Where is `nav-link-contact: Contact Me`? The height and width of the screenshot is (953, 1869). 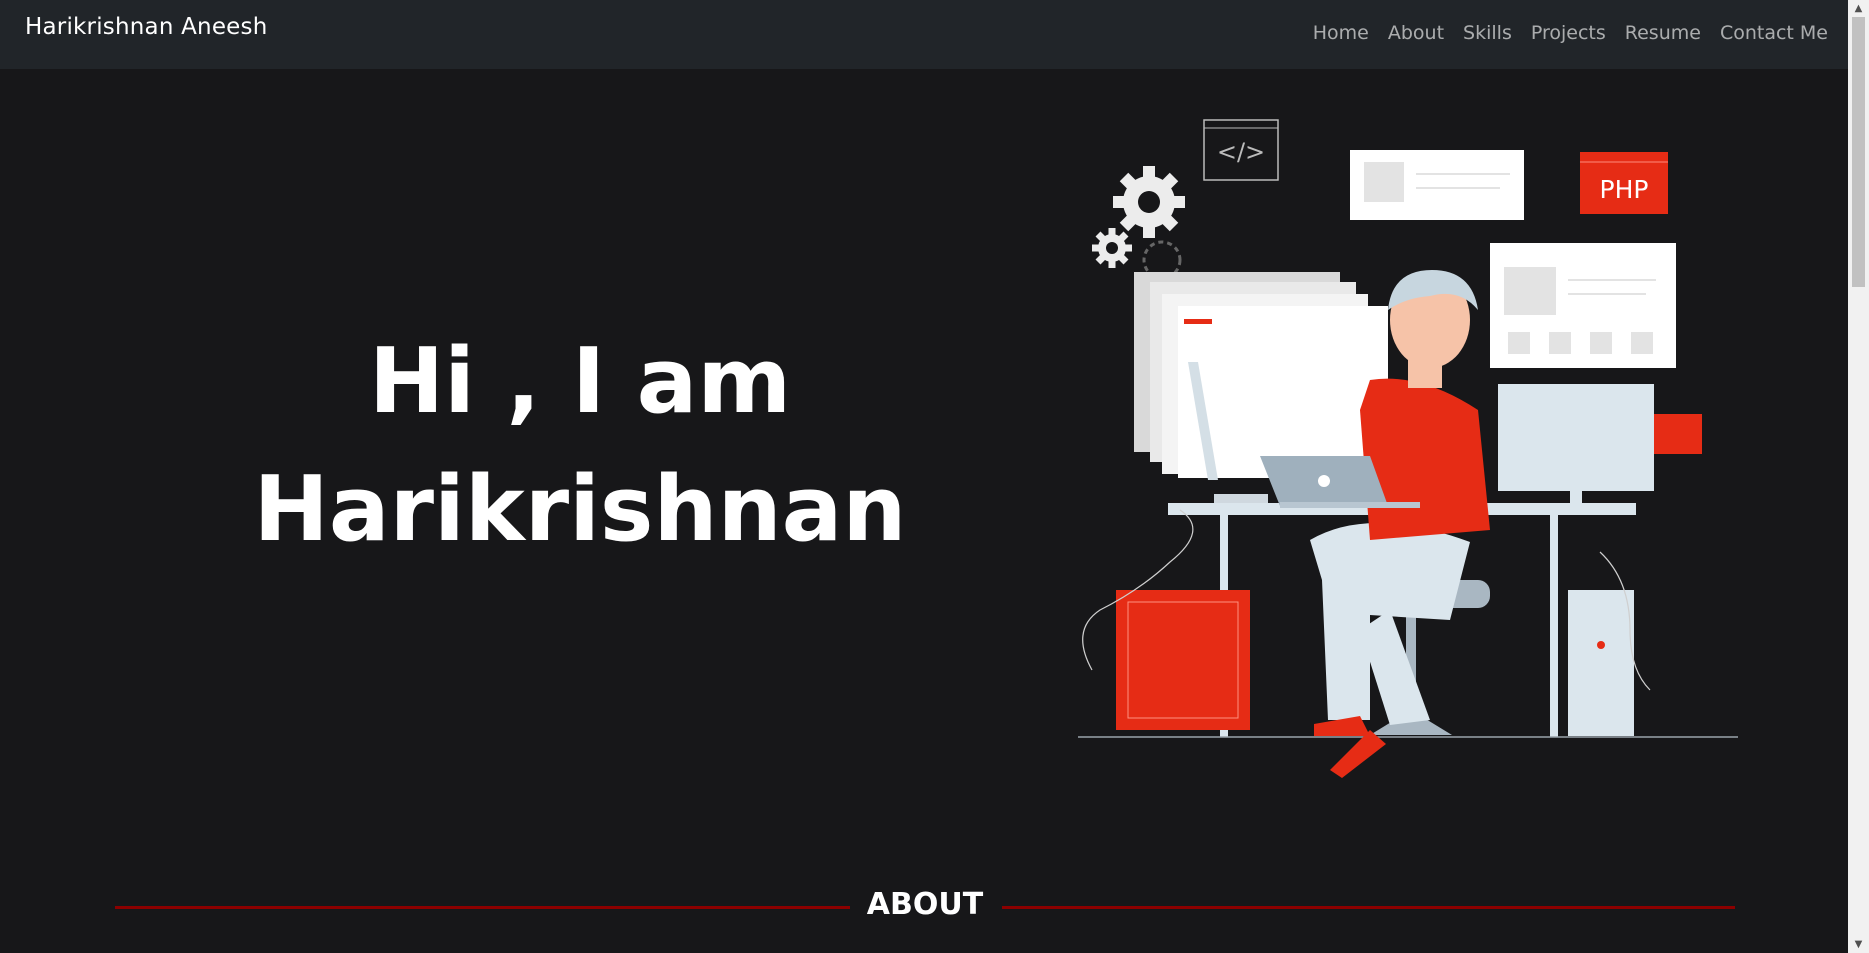
nav-link-contact: Contact Me is located at coordinates (1774, 33).